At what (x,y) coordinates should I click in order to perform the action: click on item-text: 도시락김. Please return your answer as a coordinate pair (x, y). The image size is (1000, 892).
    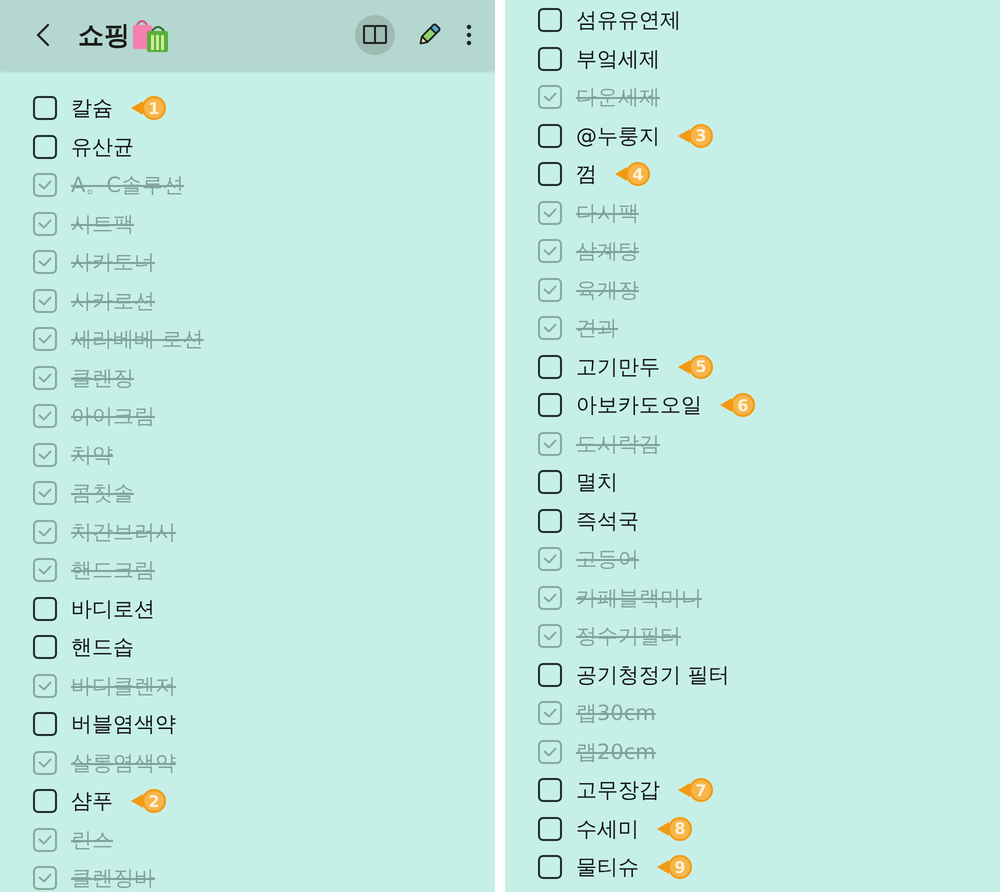
    Looking at the image, I should click on (618, 444).